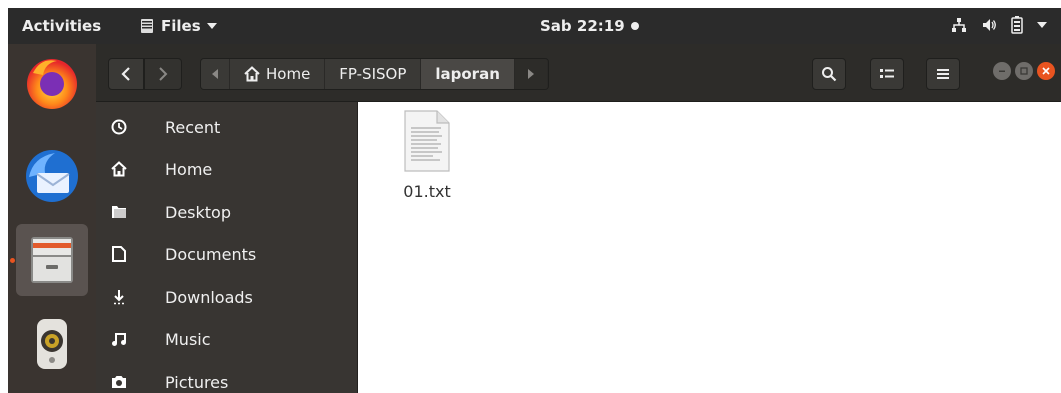  I want to click on dock-thunderbird, so click(52, 176).